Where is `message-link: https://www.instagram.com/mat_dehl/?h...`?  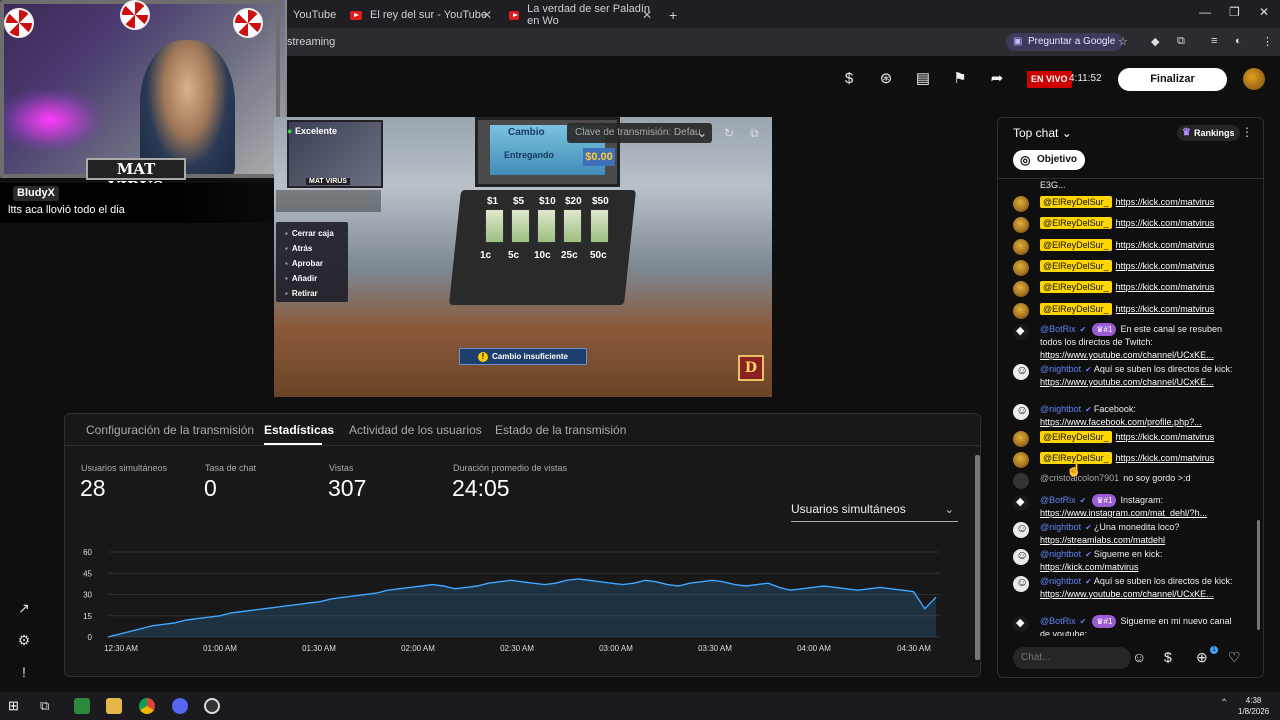 message-link: https://www.instagram.com/mat_dehl/?h... is located at coordinates (1123, 513).